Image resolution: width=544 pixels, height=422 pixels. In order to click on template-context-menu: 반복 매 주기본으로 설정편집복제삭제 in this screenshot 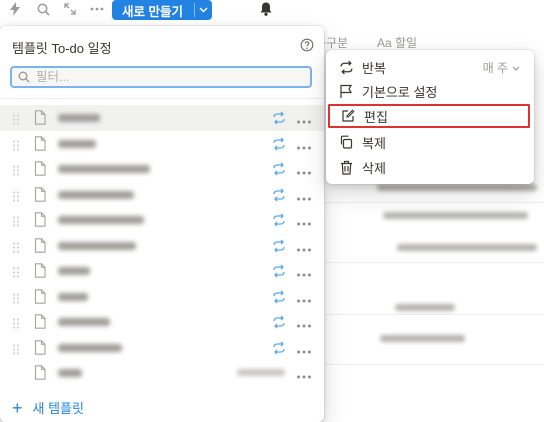, I will do `click(430, 117)`.